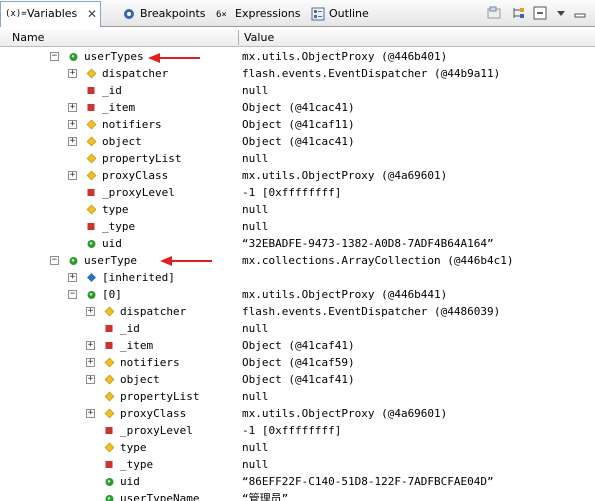  Describe the element at coordinates (518, 13) in the screenshot. I see `show-logical-structure-icon` at that location.